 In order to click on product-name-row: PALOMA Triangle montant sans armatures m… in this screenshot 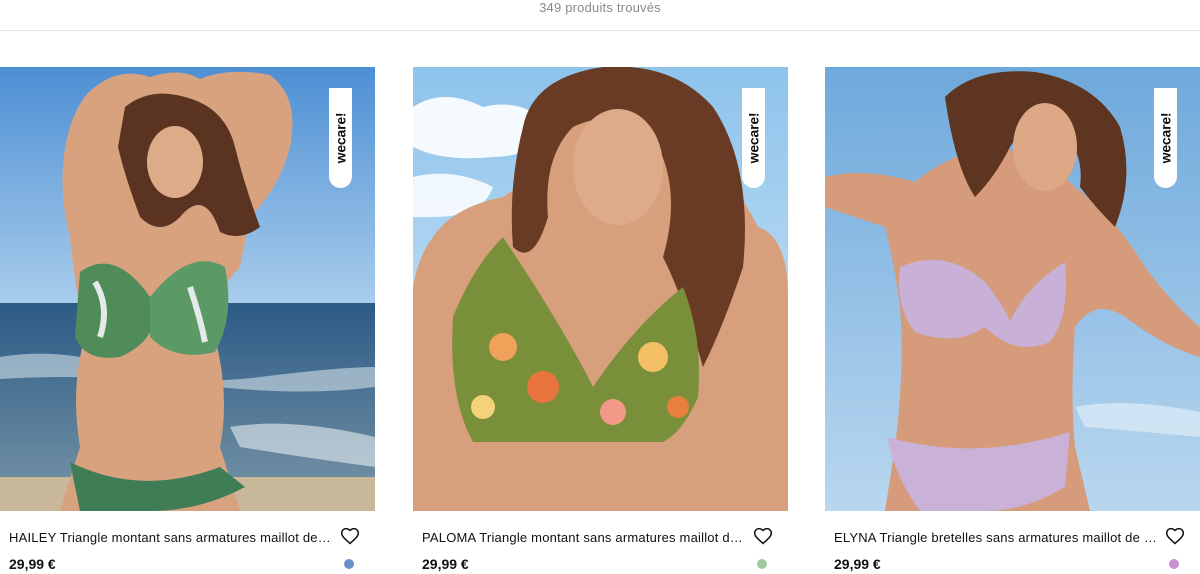, I will do `click(601, 537)`.